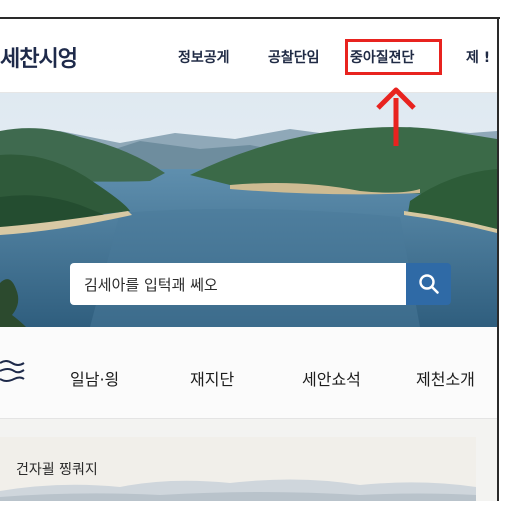 The height and width of the screenshot is (512, 512). Describe the element at coordinates (94, 378) in the screenshot. I see `quick-item-1: 일남·읭` at that location.